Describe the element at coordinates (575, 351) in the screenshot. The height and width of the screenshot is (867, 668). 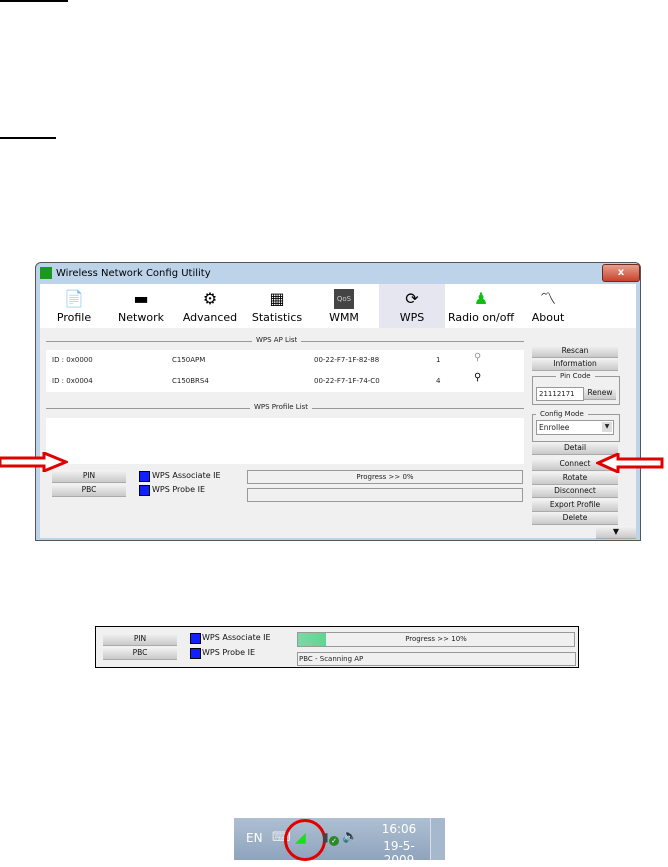
I see `rescan-button: Rescan` at that location.